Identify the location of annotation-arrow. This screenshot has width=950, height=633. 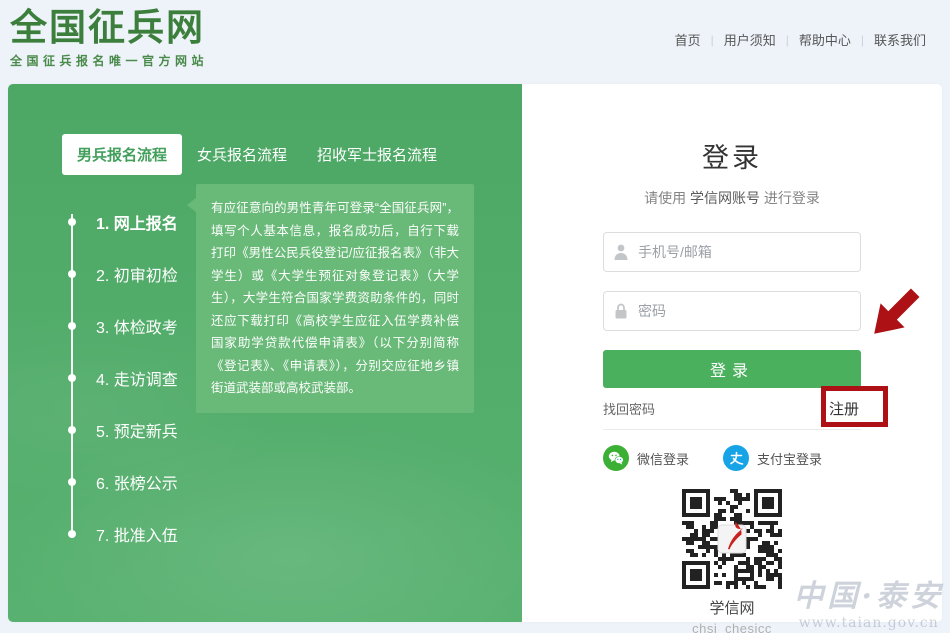
(897, 311).